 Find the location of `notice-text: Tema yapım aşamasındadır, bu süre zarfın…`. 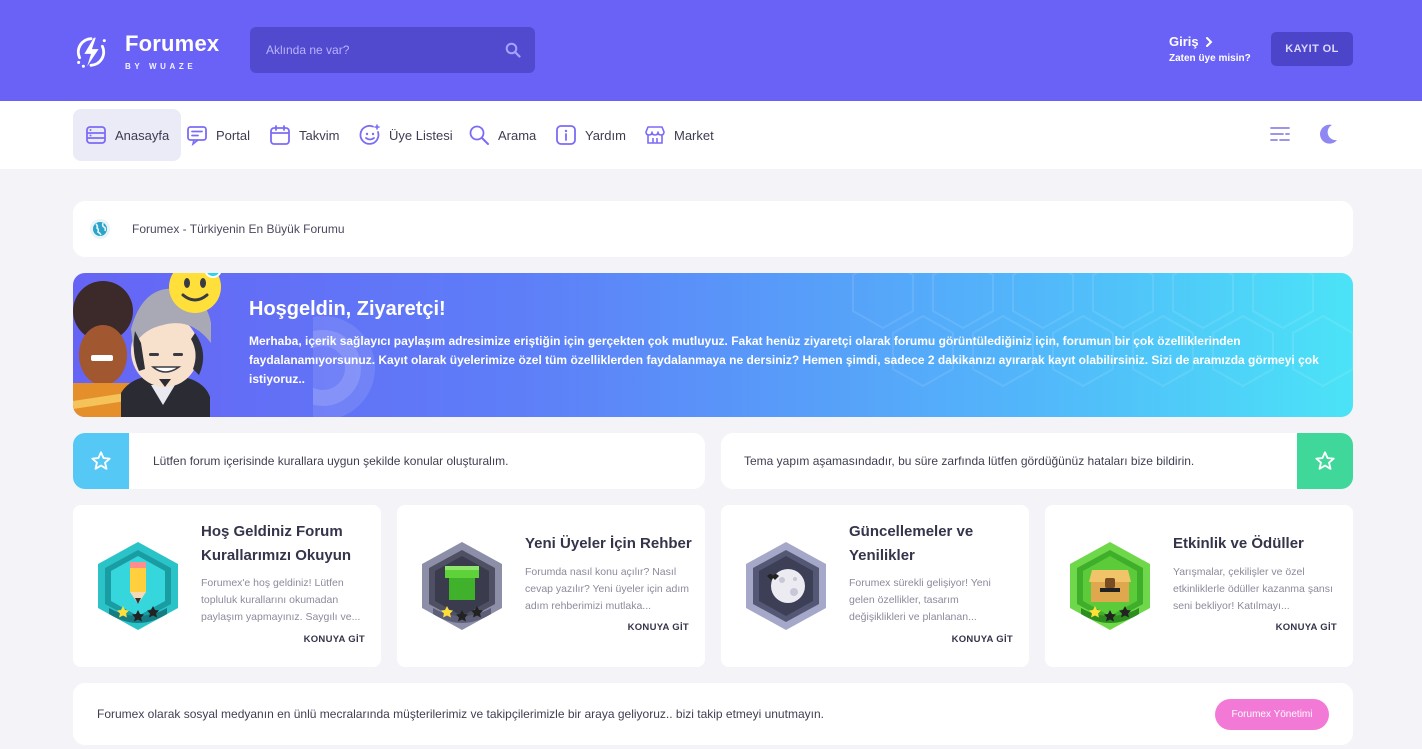

notice-text: Tema yapım aşamasındadır, bu süre zarfın… is located at coordinates (969, 461).